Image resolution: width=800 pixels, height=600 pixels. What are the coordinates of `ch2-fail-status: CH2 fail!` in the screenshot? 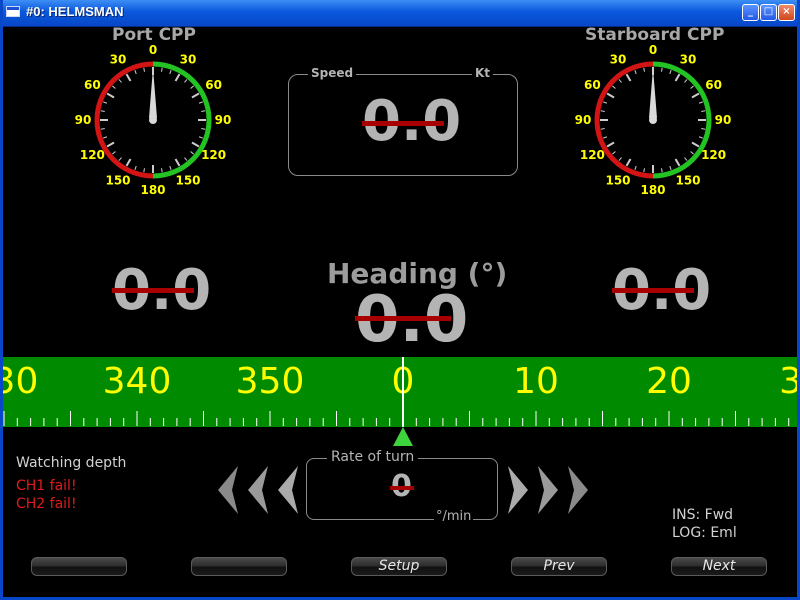 It's located at (46, 504).